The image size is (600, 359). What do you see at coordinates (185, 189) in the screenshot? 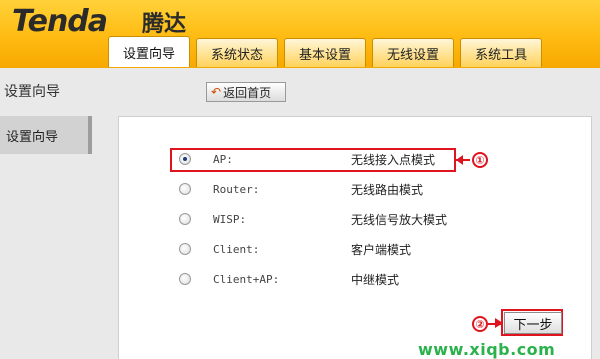
I see `radio-router` at bounding box center [185, 189].